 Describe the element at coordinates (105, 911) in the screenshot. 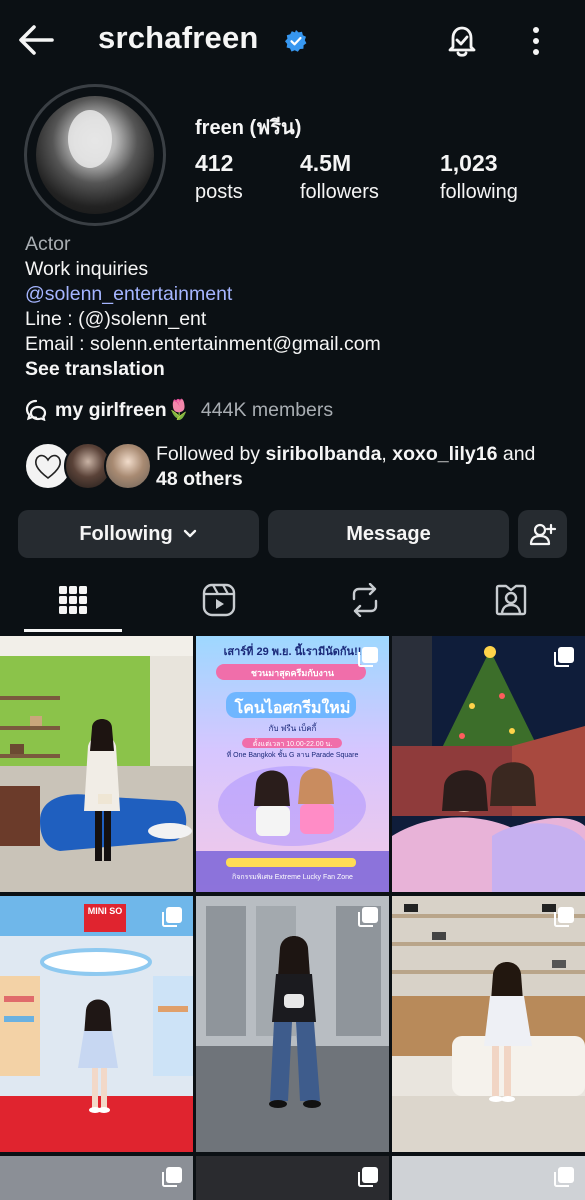

I see `store-sign: MINI SO` at that location.